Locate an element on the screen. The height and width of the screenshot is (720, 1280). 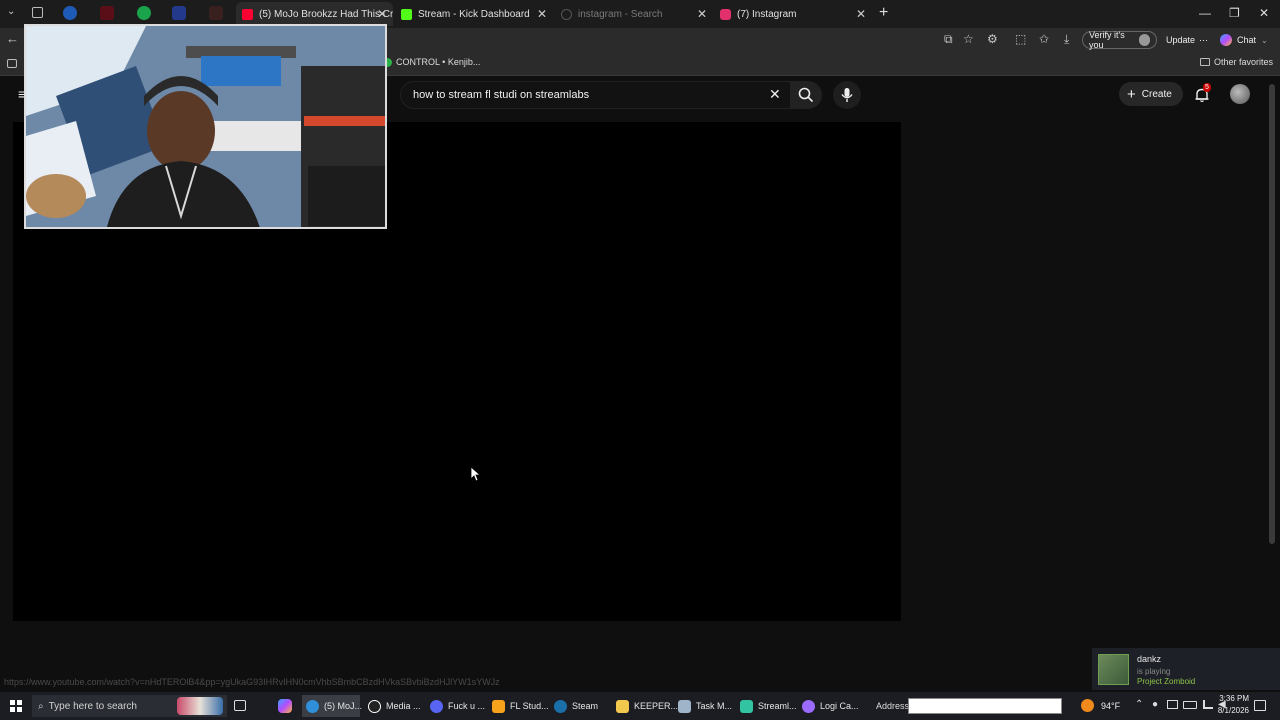
tab-instagram: (7) Instagram ✕ is located at coordinates (793, 14).